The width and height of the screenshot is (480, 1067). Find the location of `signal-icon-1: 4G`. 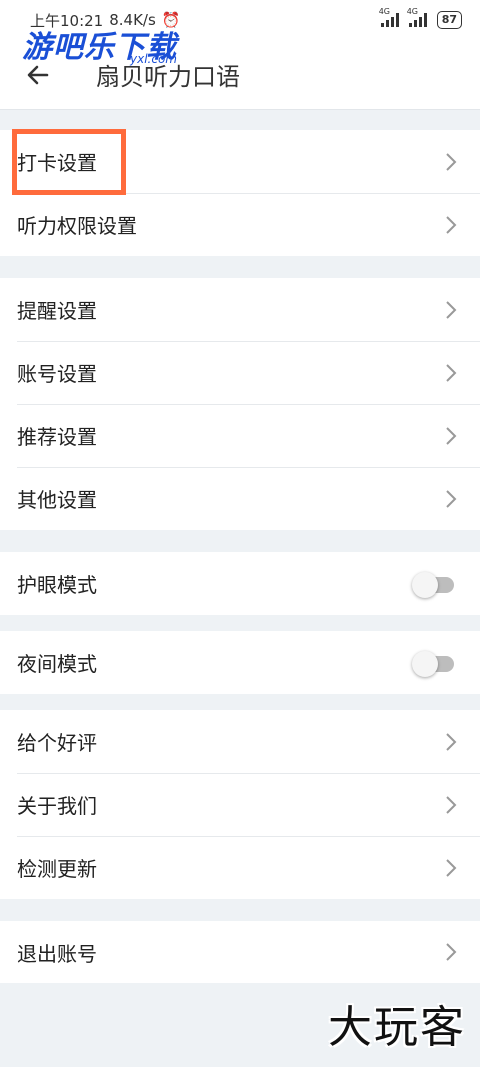

signal-icon-1: 4G is located at coordinates (389, 17).